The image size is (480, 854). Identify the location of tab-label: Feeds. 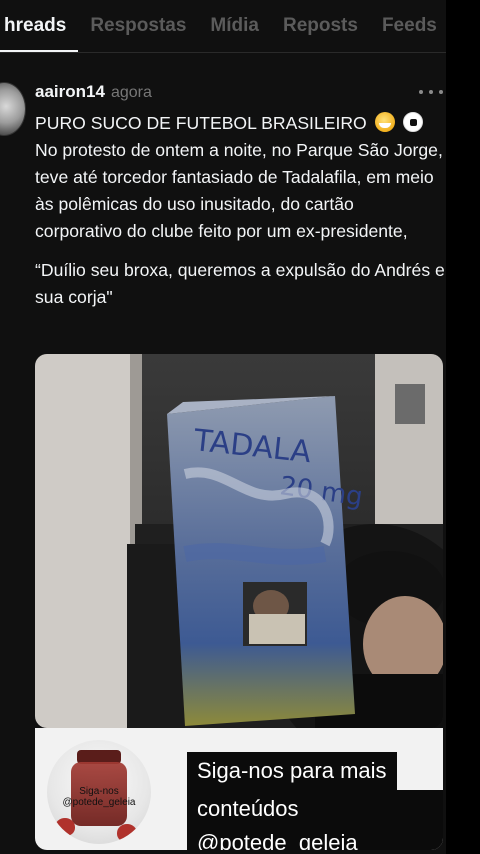
(409, 25).